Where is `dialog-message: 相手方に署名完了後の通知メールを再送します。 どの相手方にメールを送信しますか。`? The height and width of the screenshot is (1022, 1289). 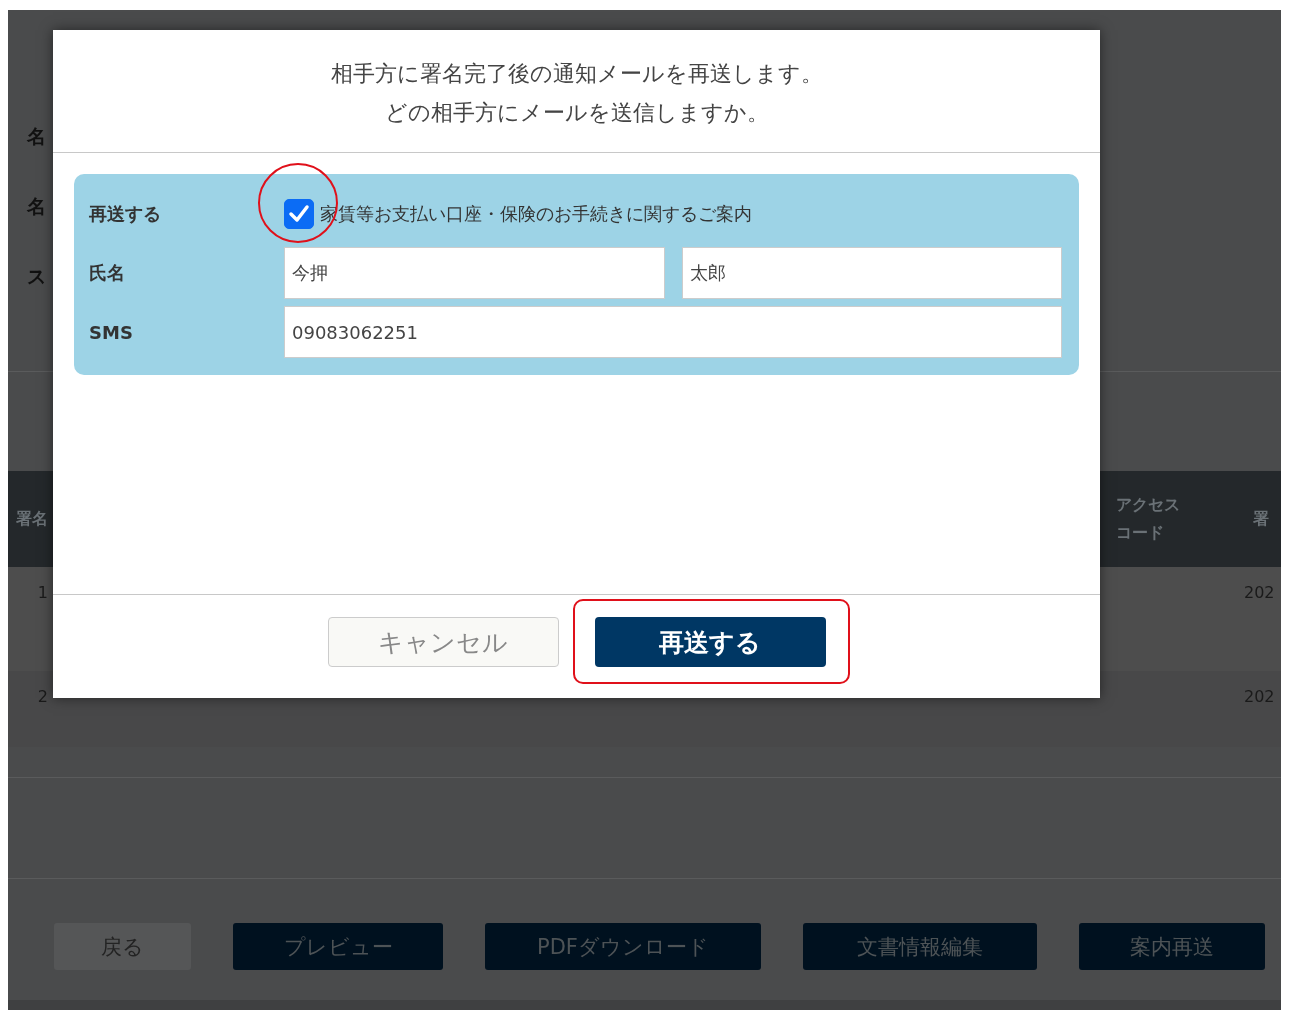 dialog-message: 相手方に署名完了後の通知メールを再送します。 どの相手方にメールを送信しますか。 is located at coordinates (576, 91).